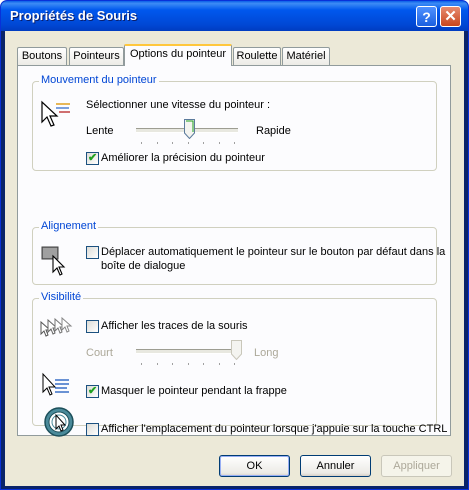 The image size is (469, 490). Describe the element at coordinates (55, 113) in the screenshot. I see `pointer-speed-icon` at that location.